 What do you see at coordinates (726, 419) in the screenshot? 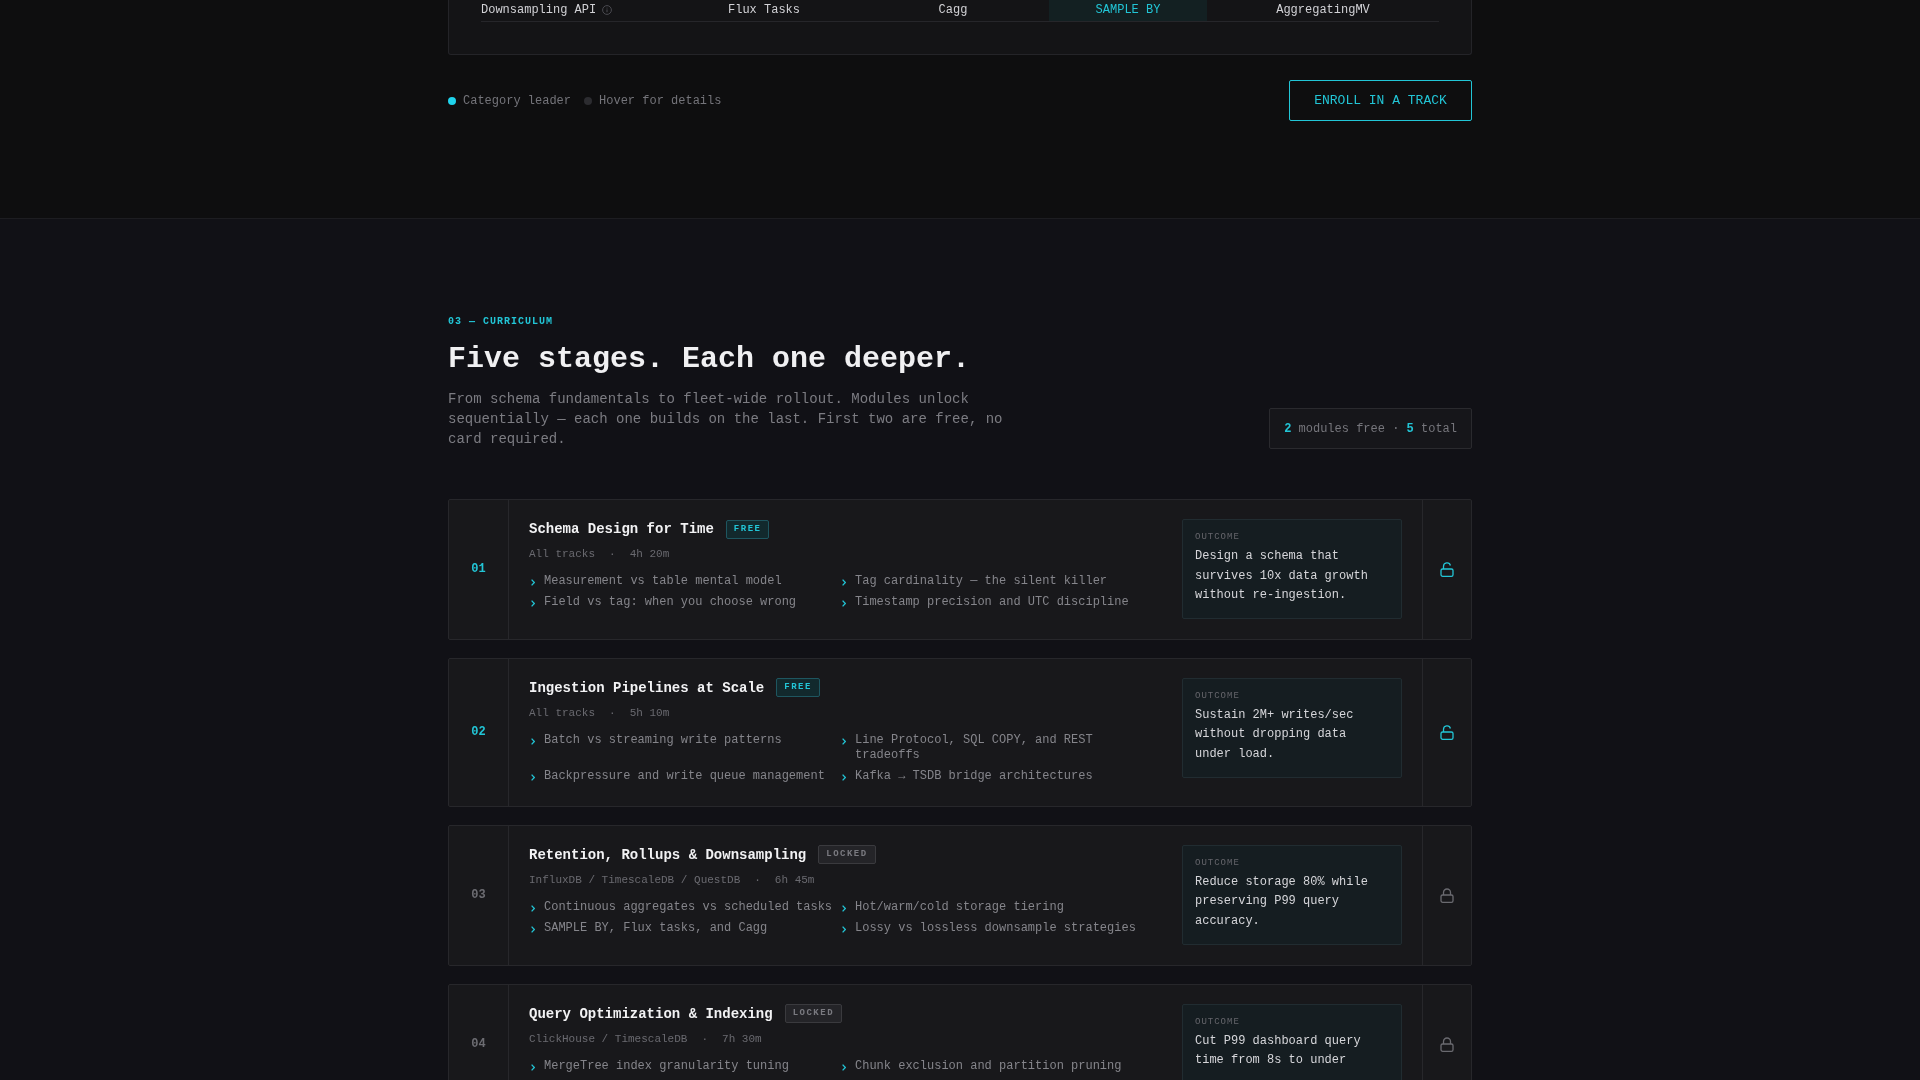
I see `section-description: From schema fundamentals to fleet-wide rollout. Modules unlock sequentially — each one builds on the last. First two are free, no card required.` at bounding box center [726, 419].